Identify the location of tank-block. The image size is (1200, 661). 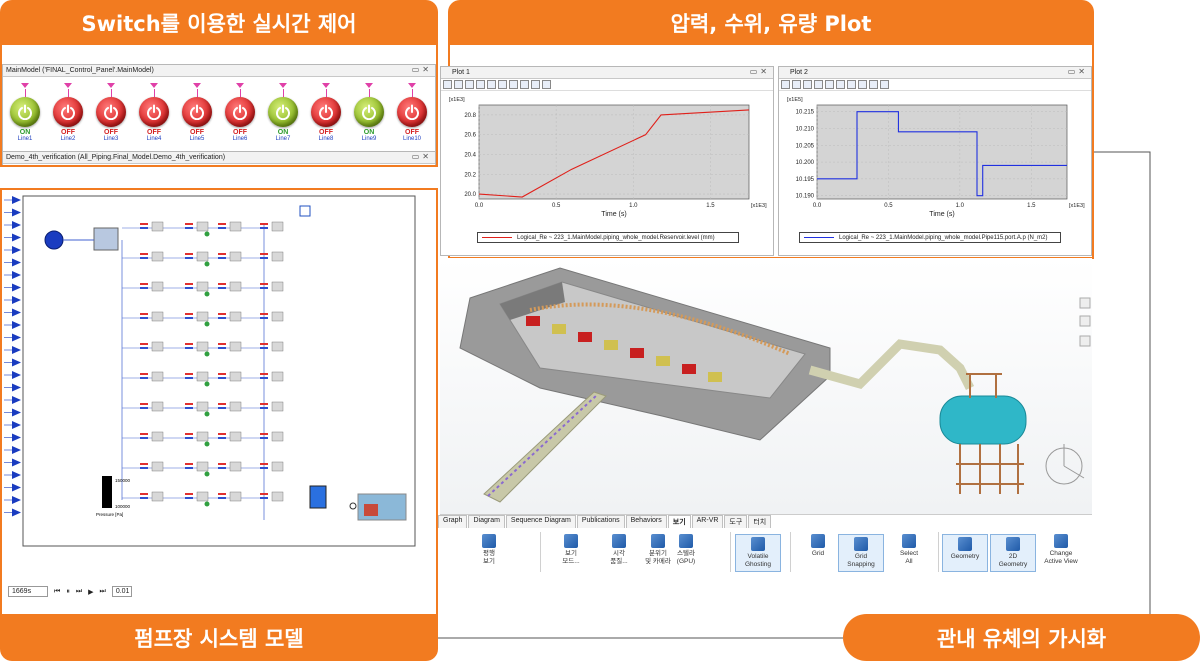
(106, 239).